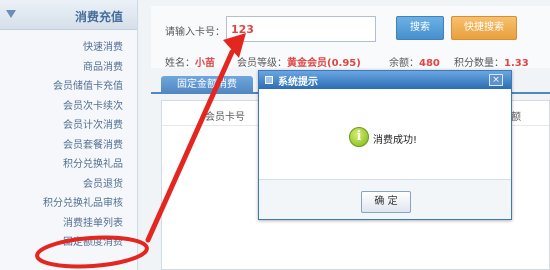  Describe the element at coordinates (359, 137) in the screenshot. I see `info-icon: i` at that location.